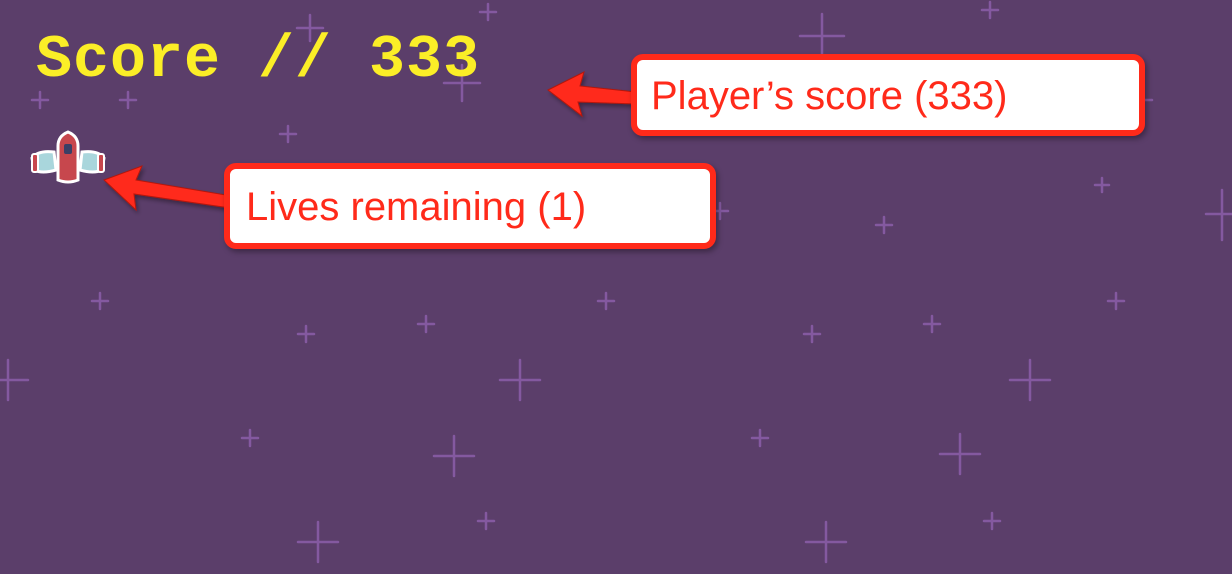 The image size is (1232, 574). What do you see at coordinates (888, 95) in the screenshot?
I see `score-callout: Player’s score (333)` at bounding box center [888, 95].